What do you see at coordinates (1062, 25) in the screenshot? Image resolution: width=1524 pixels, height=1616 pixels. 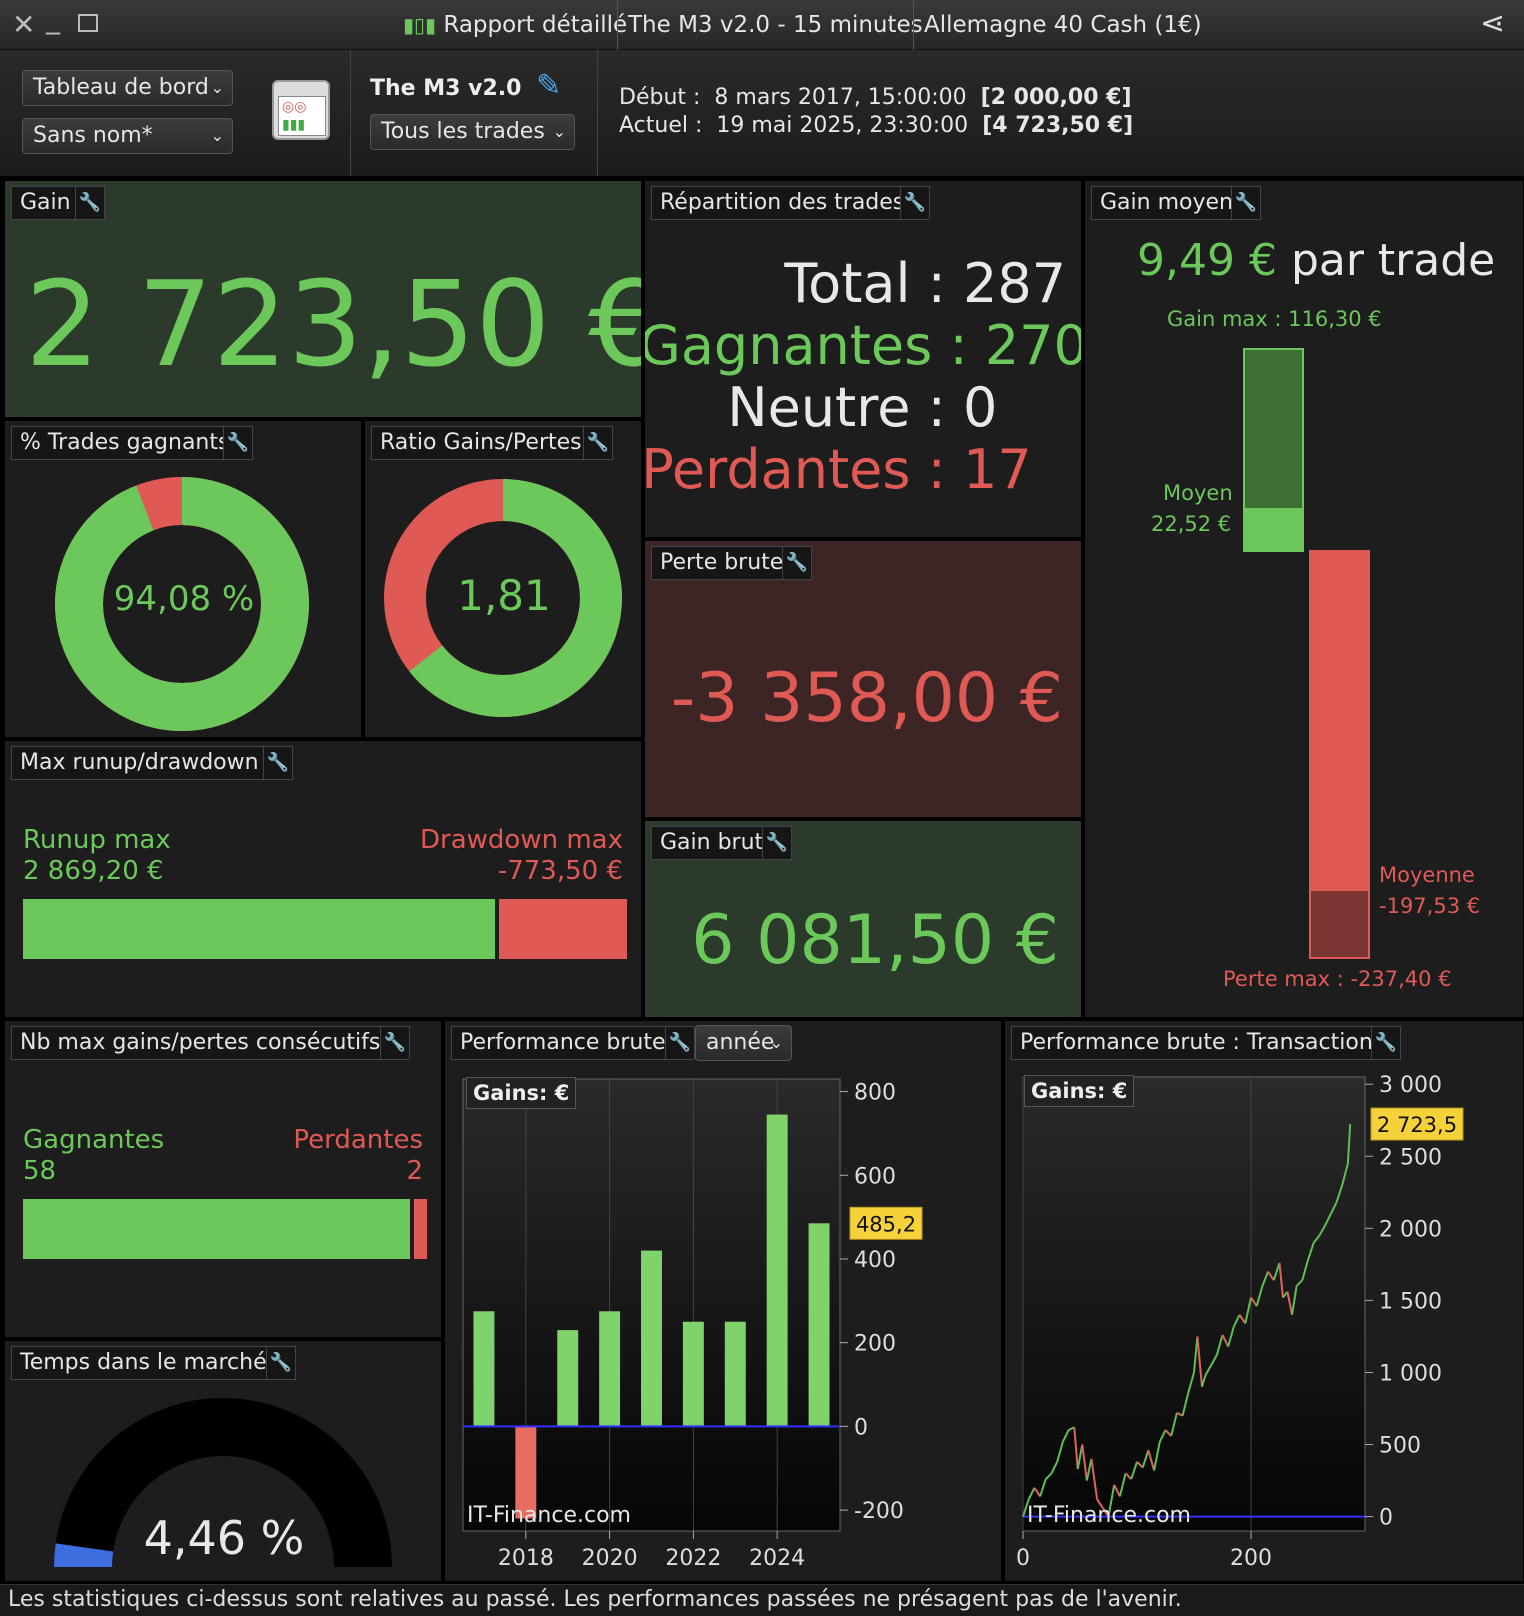 I see `tab-instrument: Allemagne 40 Cash (1€)` at bounding box center [1062, 25].